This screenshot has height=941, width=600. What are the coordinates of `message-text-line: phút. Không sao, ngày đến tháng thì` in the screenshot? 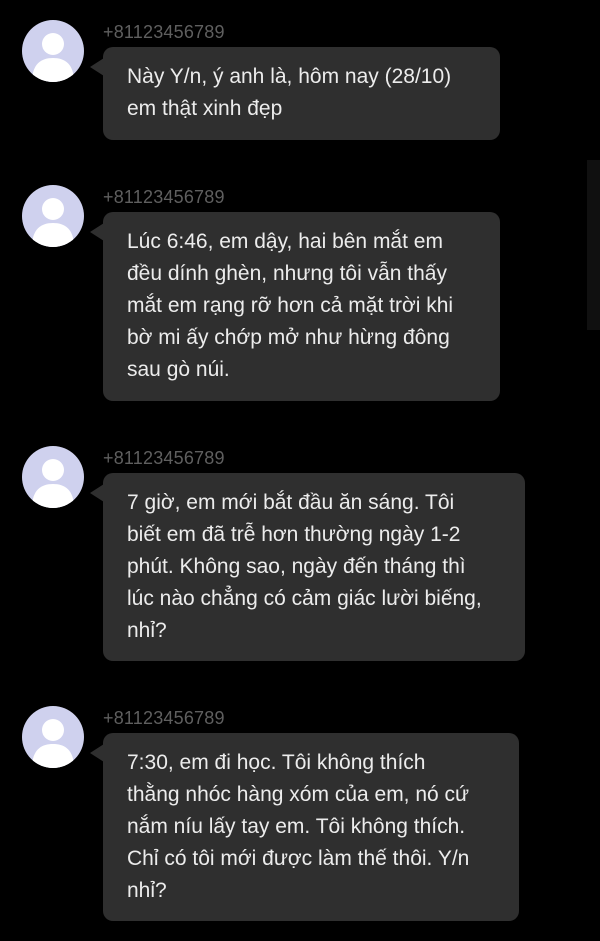 It's located at (296, 566).